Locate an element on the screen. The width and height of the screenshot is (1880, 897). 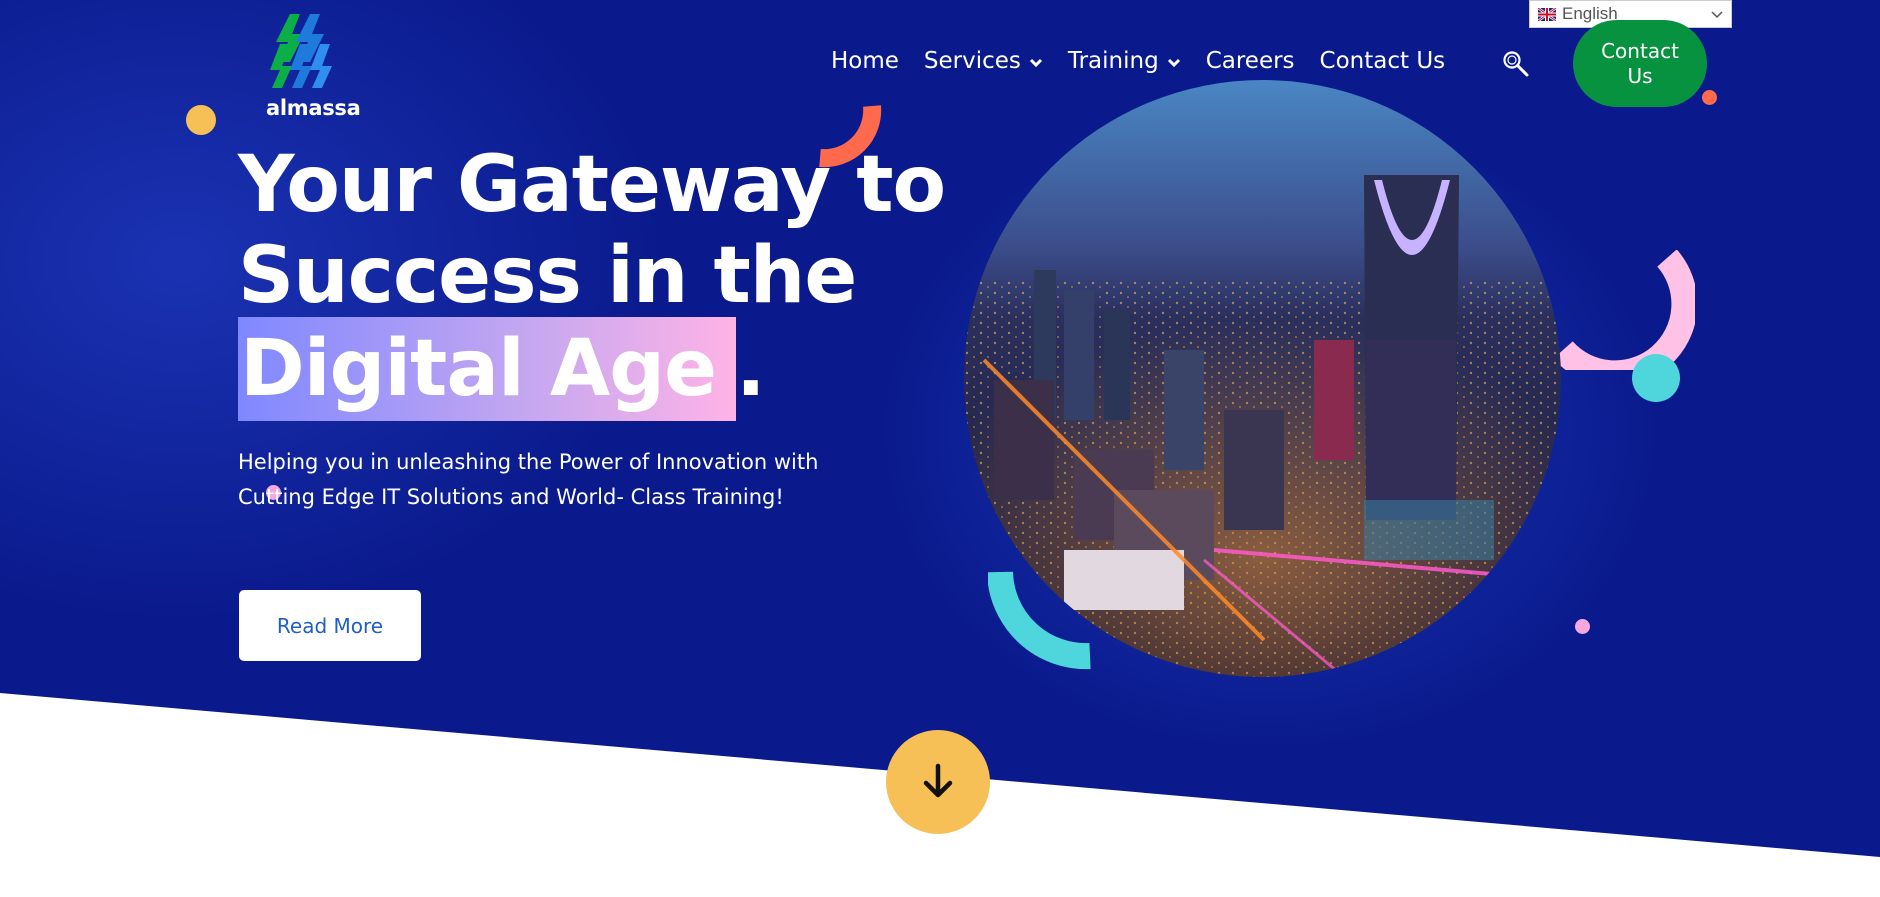
headline-highlight: Digital Age is located at coordinates (487, 369).